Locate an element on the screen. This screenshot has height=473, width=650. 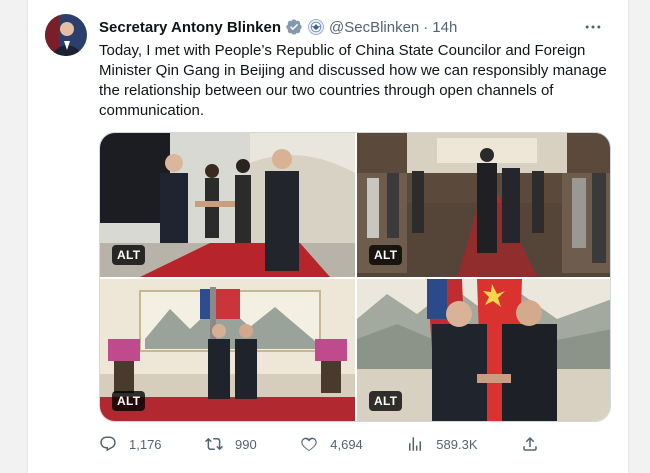
photo-2: ALT is located at coordinates (483, 205).